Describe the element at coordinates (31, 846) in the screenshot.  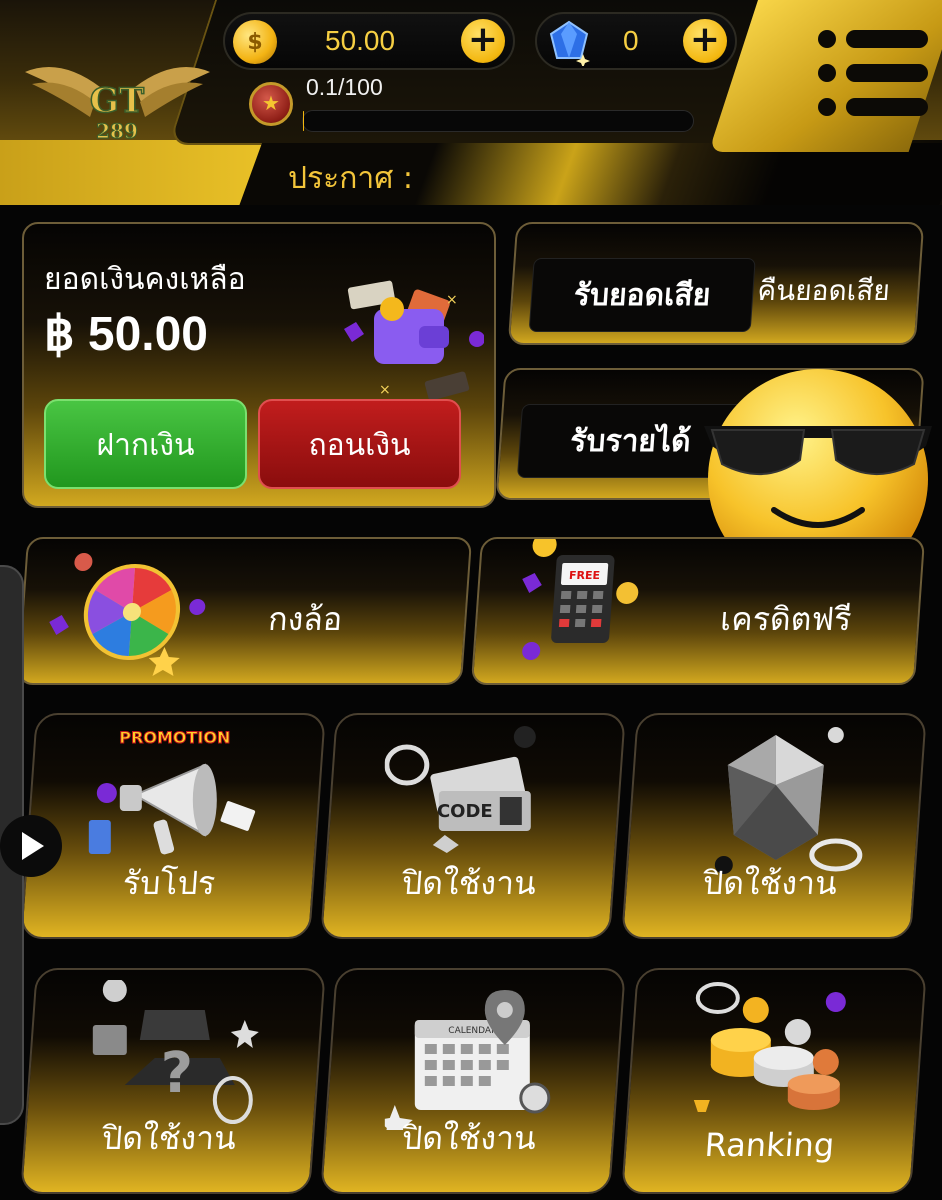
I see `play-icon` at that location.